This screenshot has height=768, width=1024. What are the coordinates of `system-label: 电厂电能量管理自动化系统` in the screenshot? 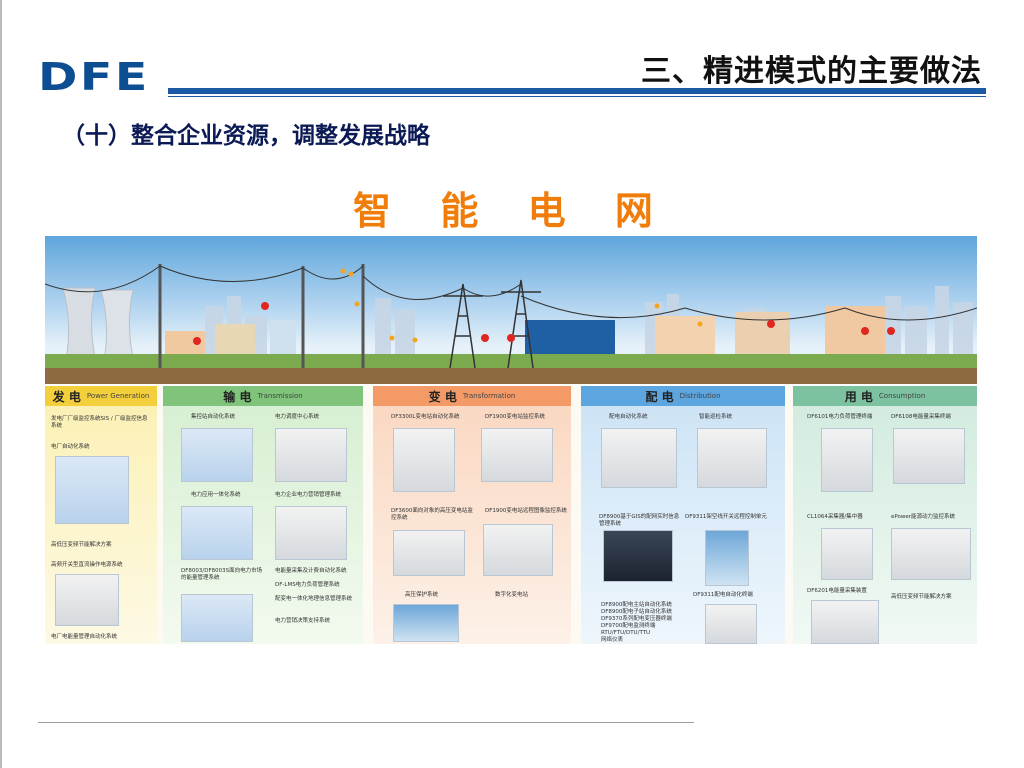 It's located at (84, 637).